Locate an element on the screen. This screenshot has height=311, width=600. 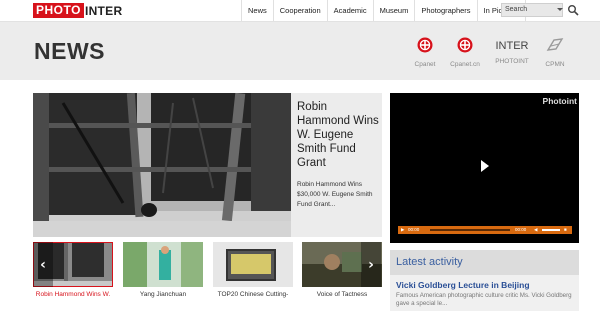
logo-inter-part: INTER is located at coordinates (103, 10).